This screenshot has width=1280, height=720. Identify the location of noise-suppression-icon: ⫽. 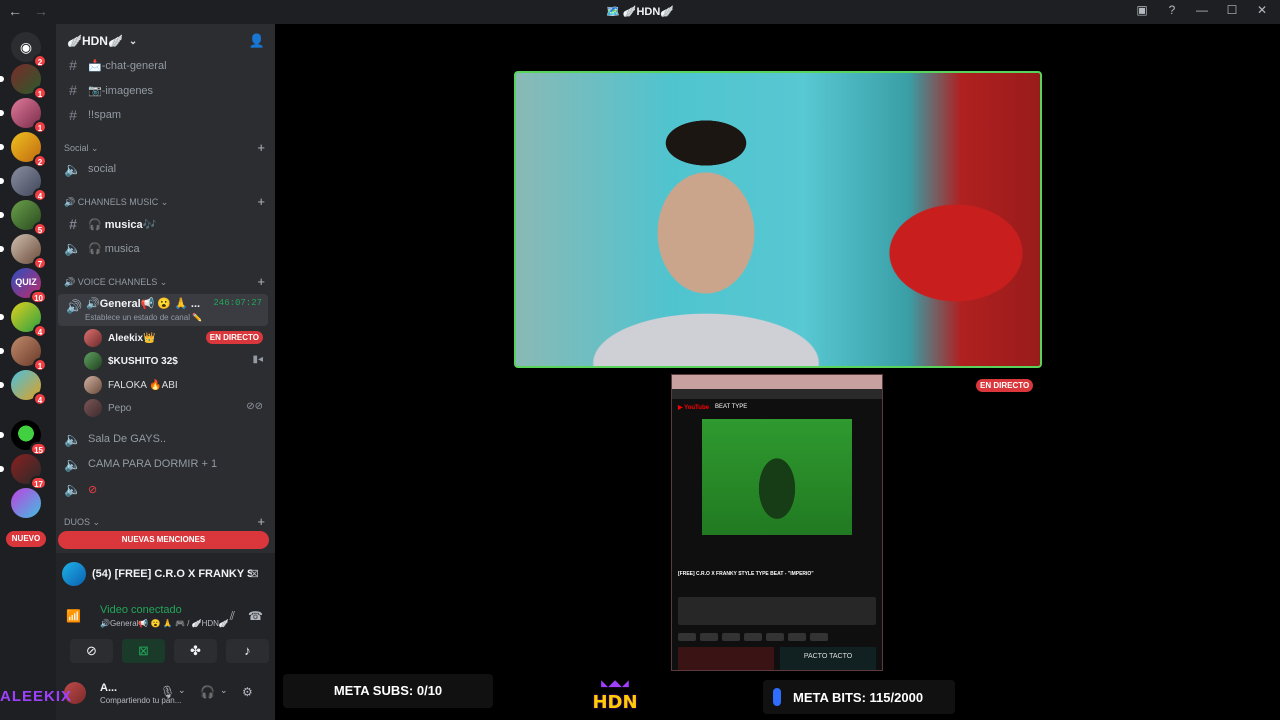
(232, 616).